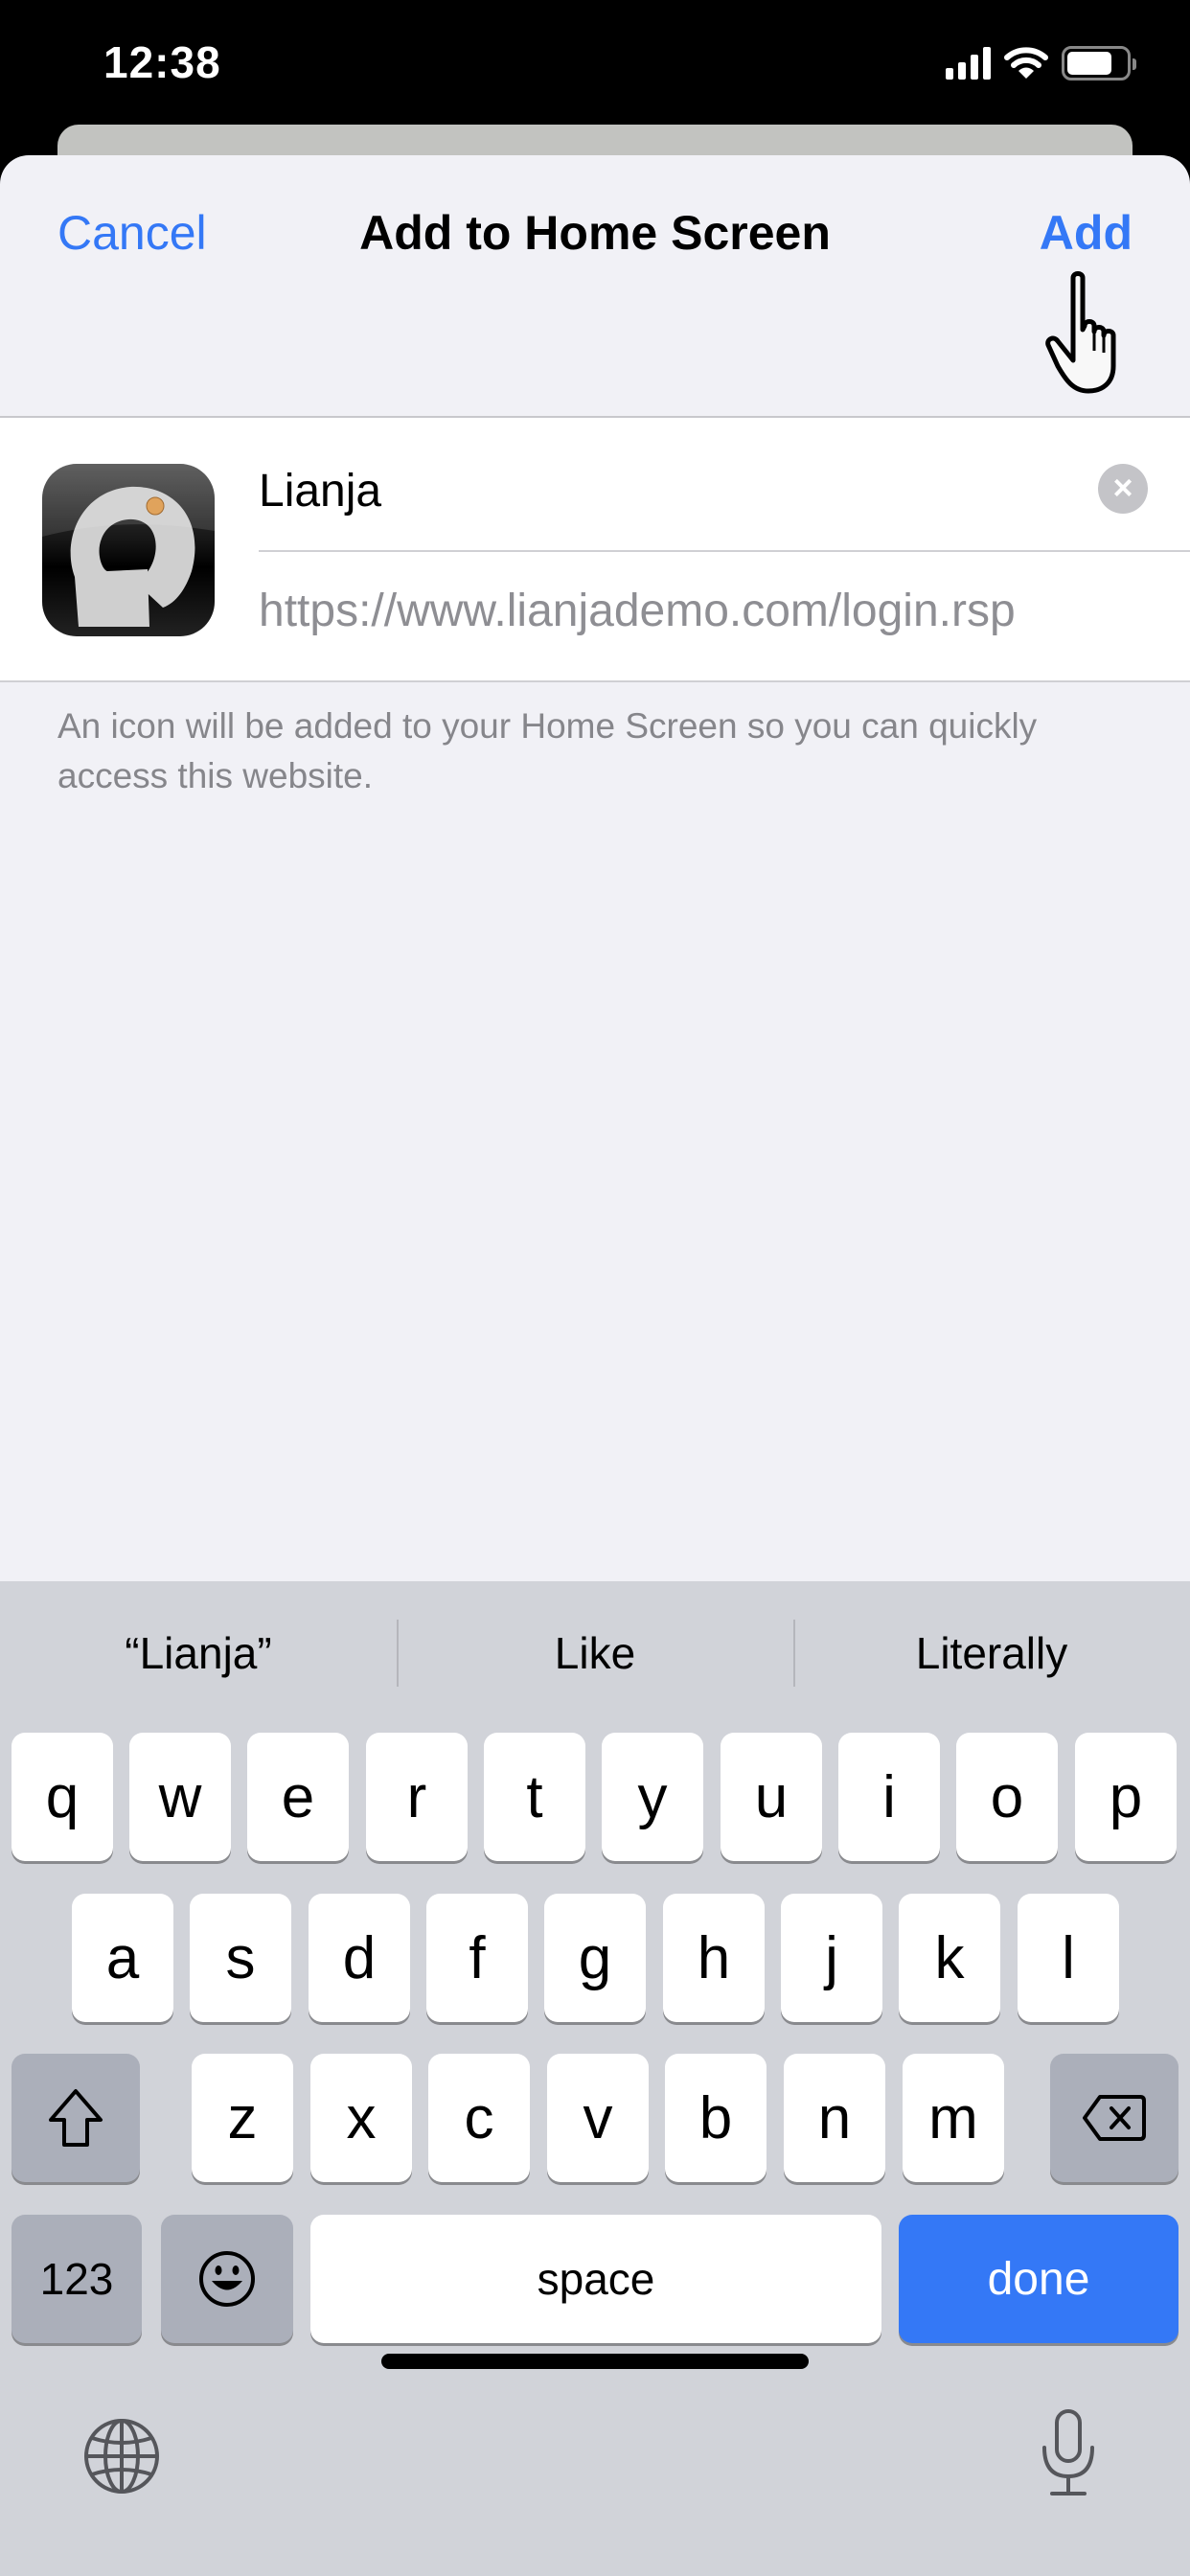  I want to click on key-k: k, so click(950, 1958).